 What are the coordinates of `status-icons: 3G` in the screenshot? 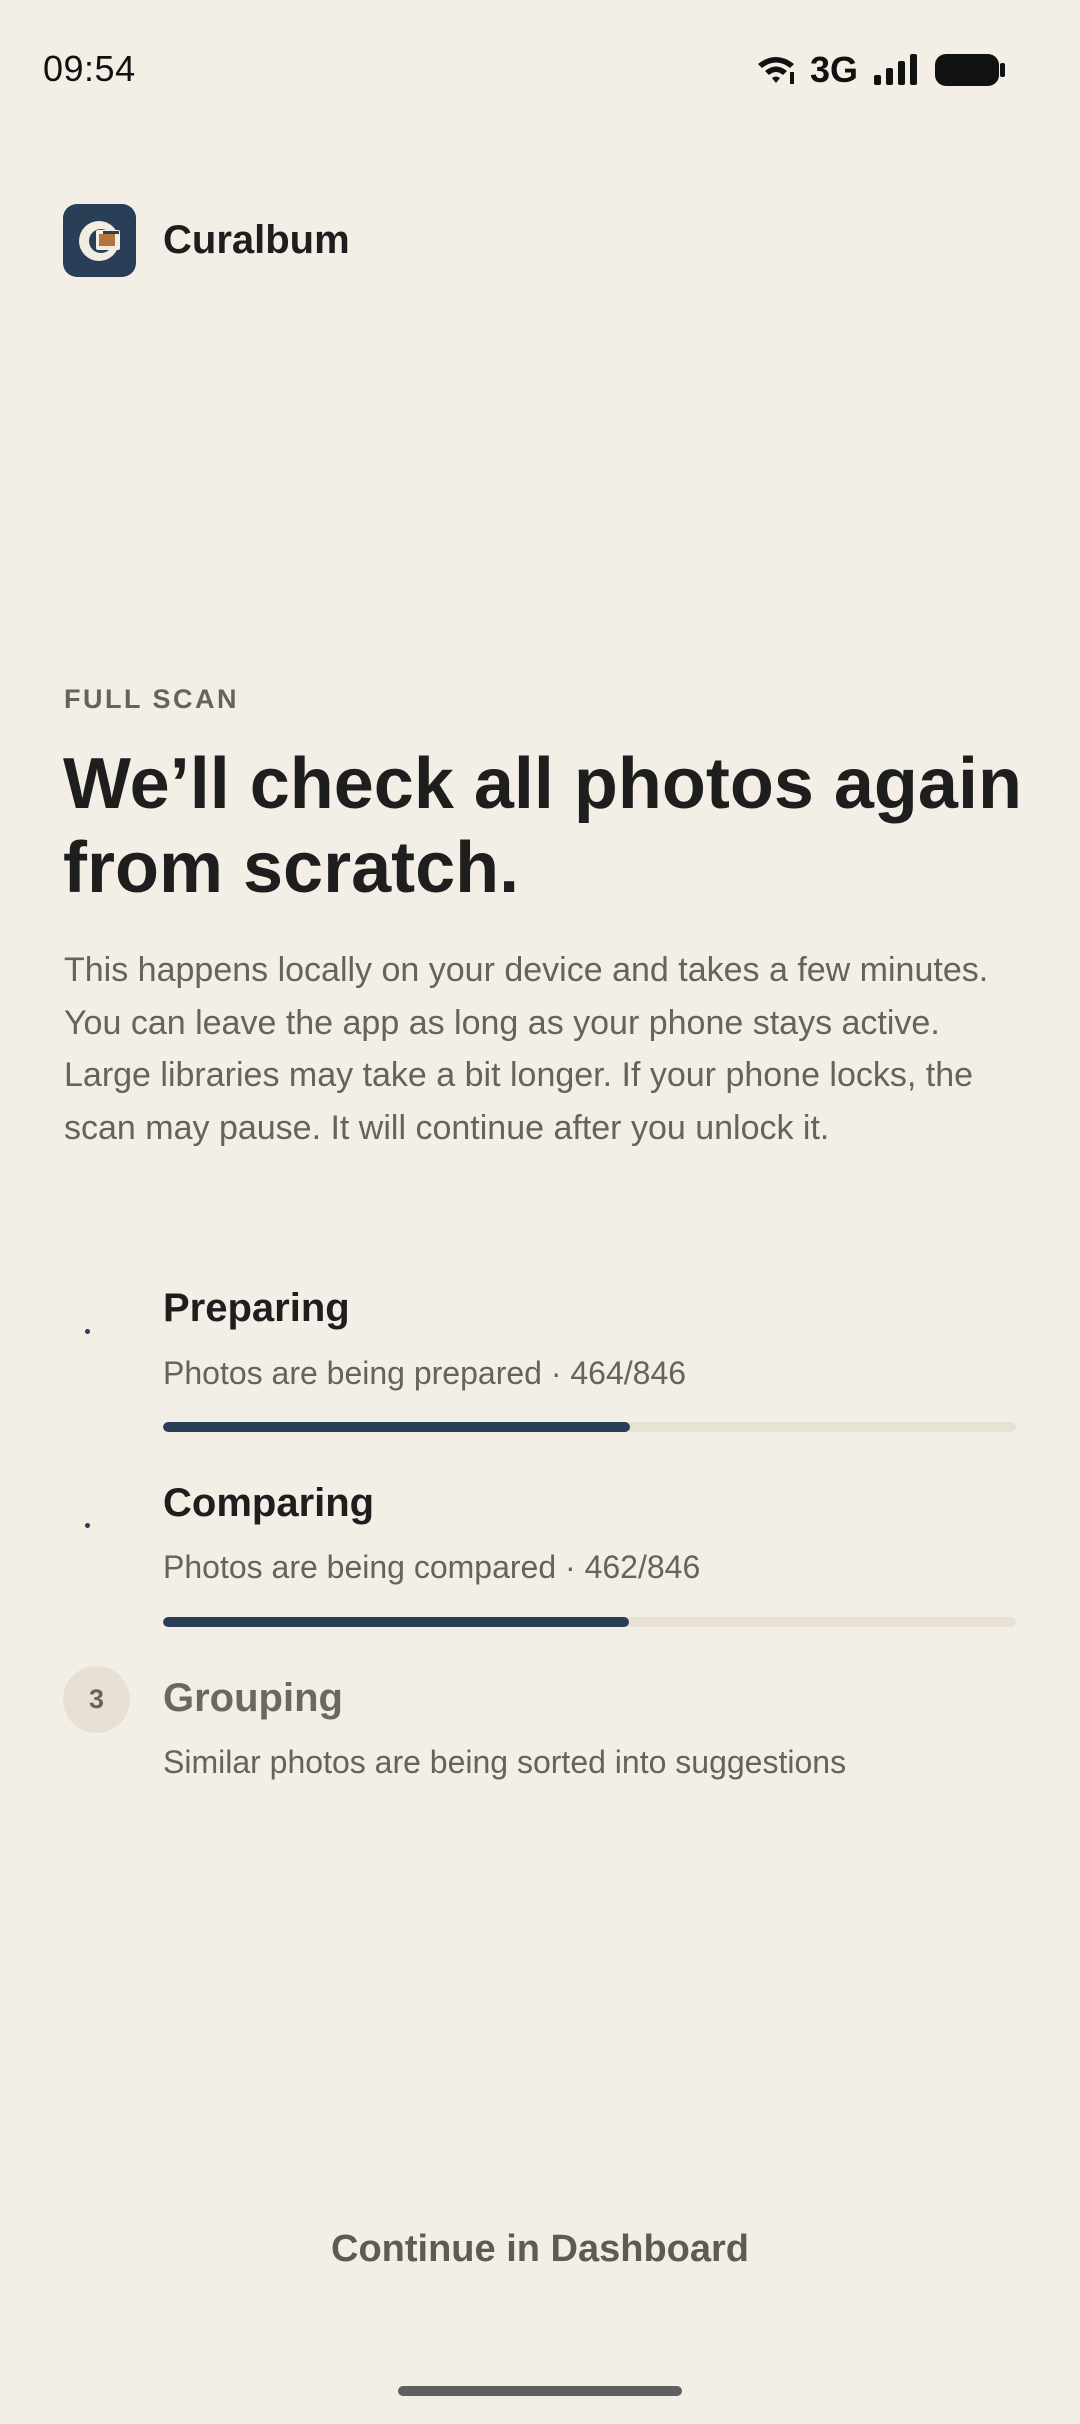 It's located at (881, 70).